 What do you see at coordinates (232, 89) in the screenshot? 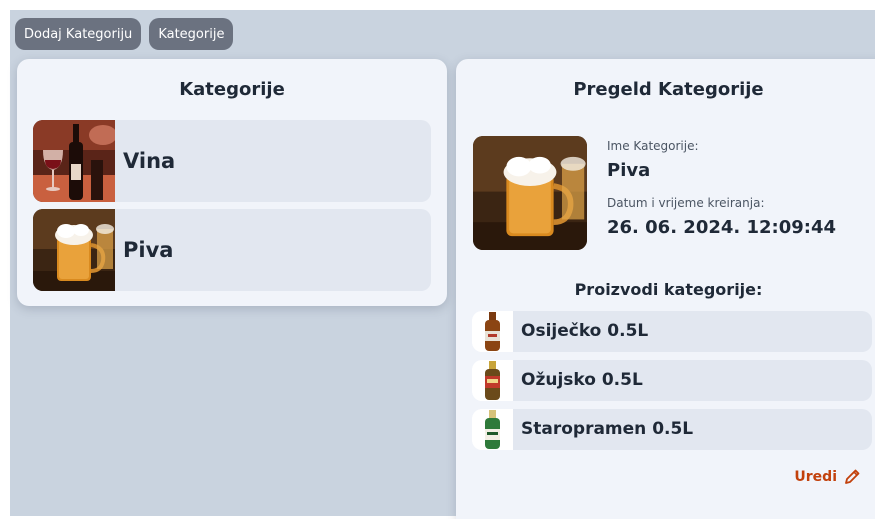
I see `categories-title: Kategorije` at bounding box center [232, 89].